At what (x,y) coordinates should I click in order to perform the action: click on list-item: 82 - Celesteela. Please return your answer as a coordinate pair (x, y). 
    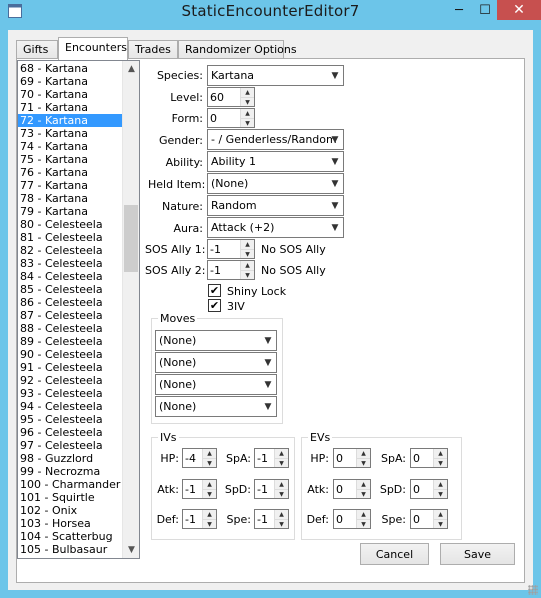
    Looking at the image, I should click on (70, 250).